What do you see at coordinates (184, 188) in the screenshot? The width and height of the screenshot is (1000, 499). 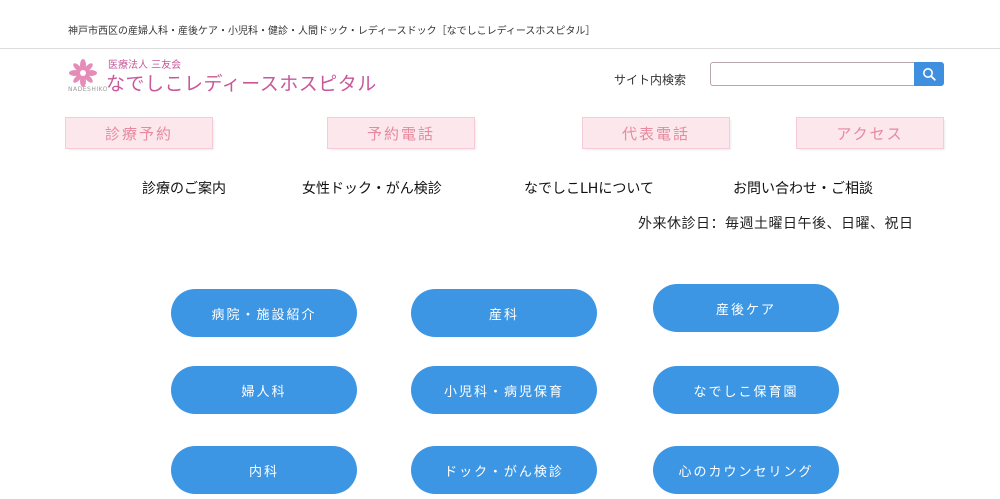 I see `nav-item-medical-guide: 診療のご案内` at bounding box center [184, 188].